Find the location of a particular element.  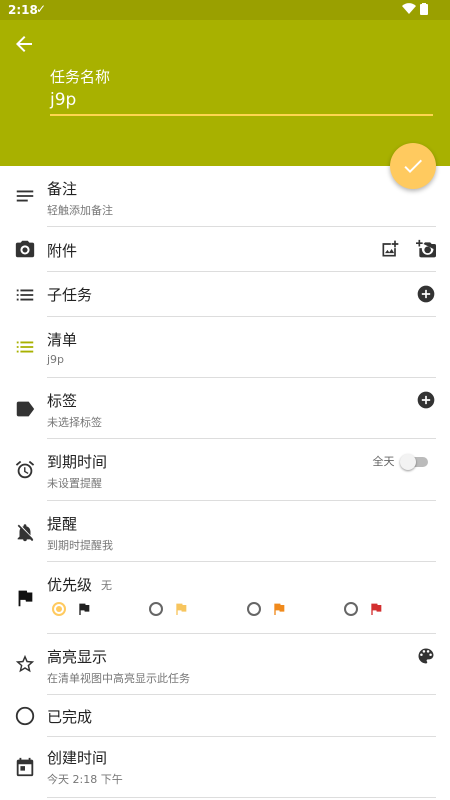

attachments-title: 附件 is located at coordinates (62, 251).